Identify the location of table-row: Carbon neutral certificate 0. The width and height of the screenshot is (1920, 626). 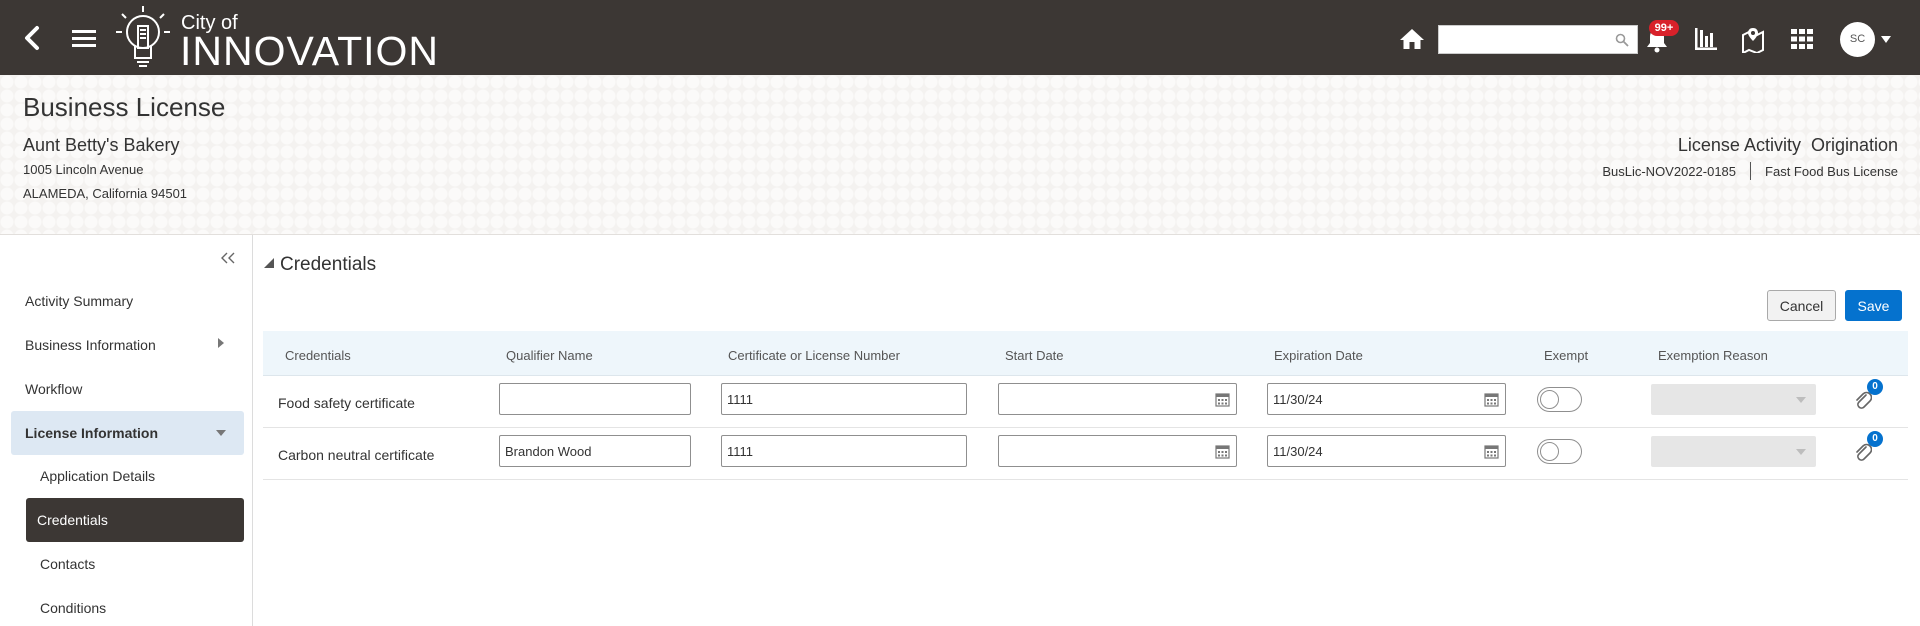
(1085, 454).